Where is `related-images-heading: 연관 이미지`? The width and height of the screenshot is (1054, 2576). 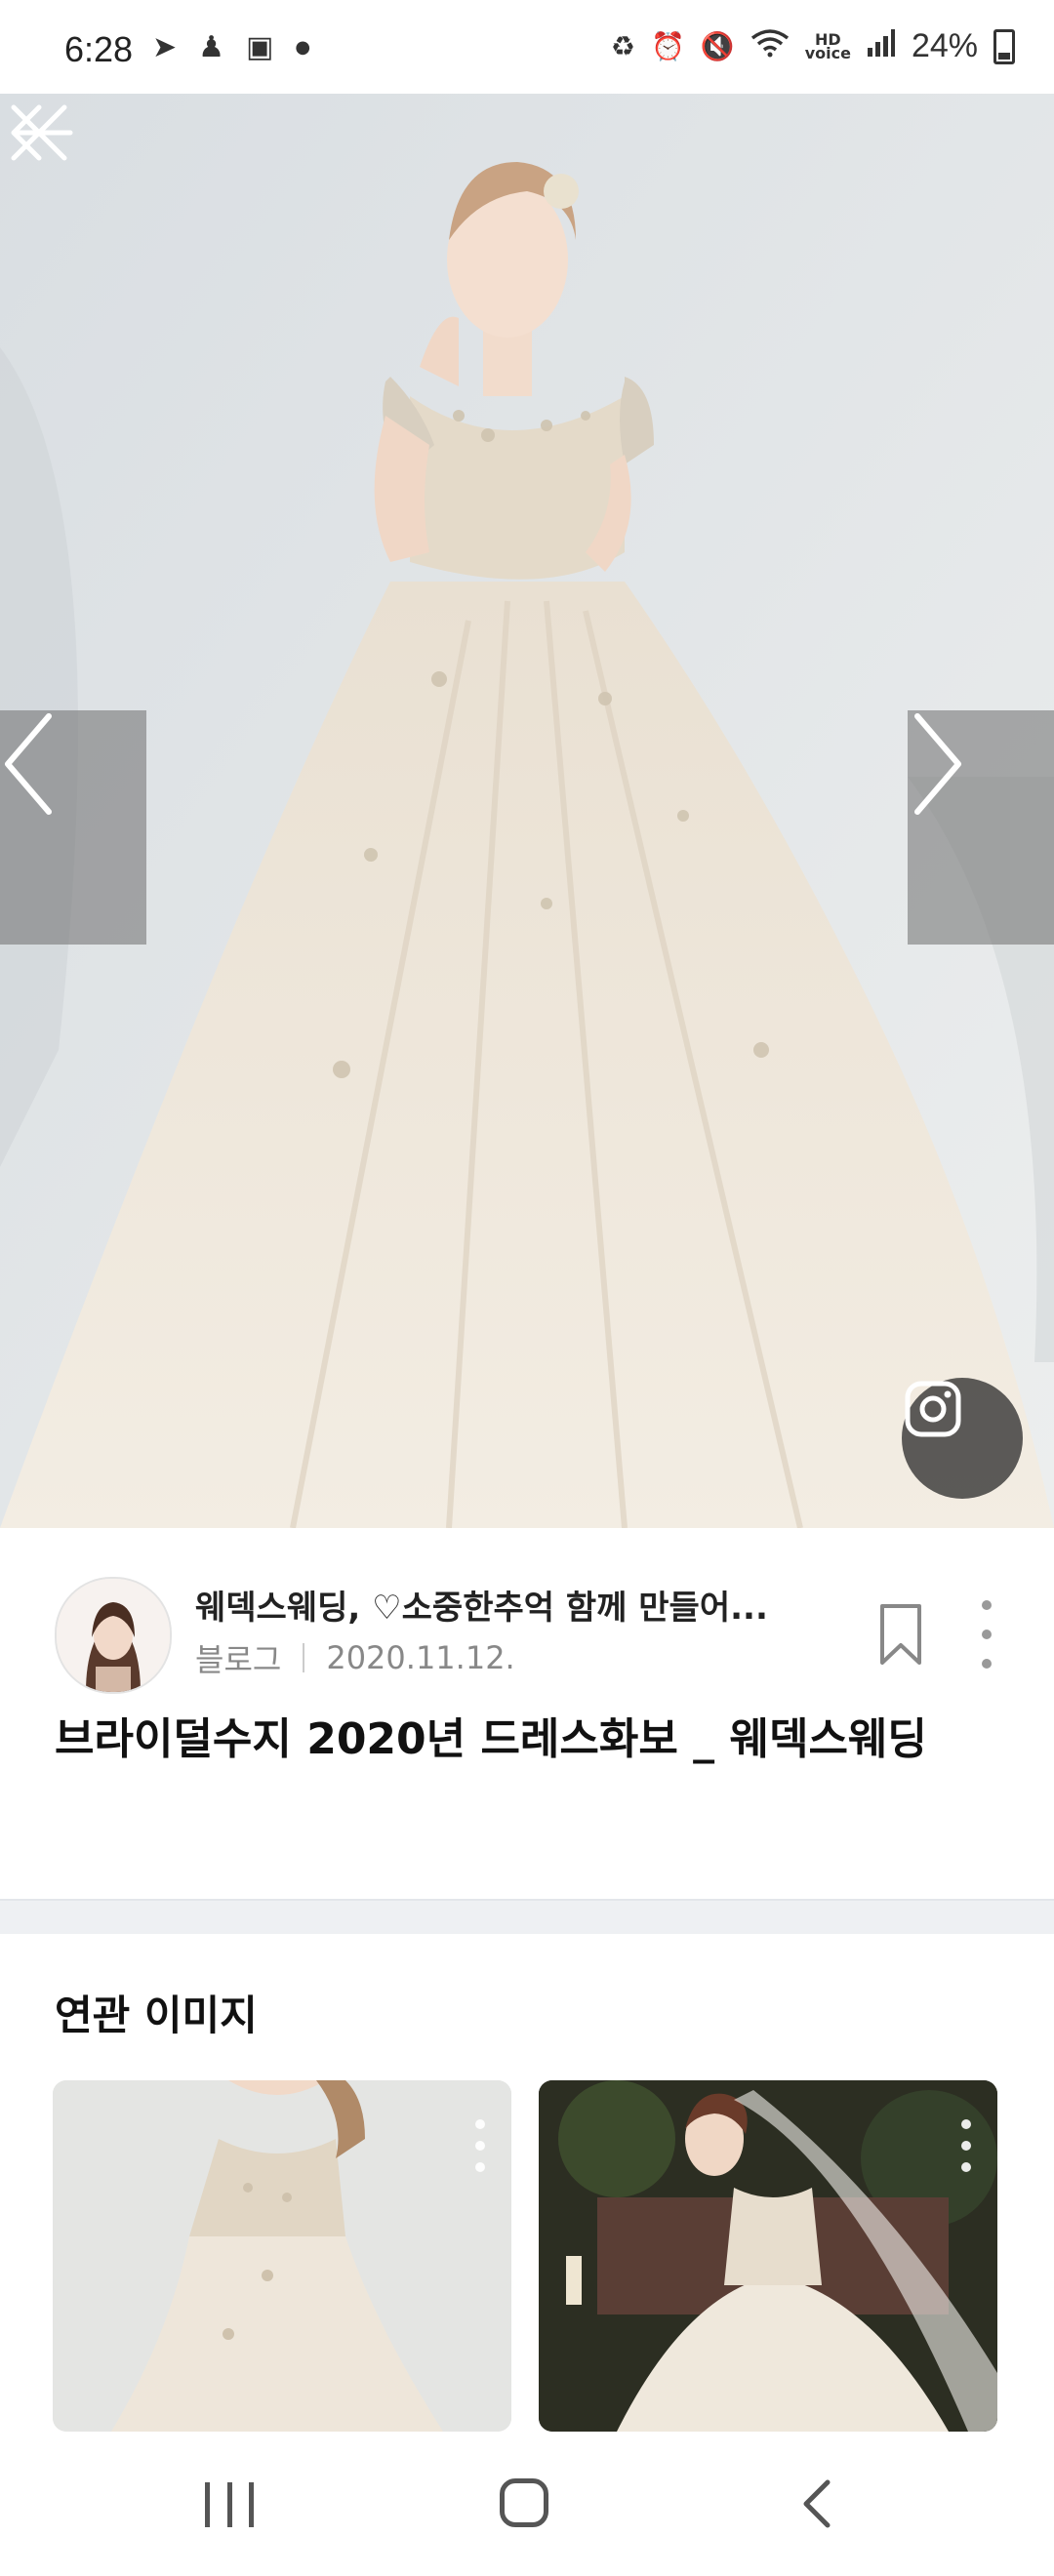
related-images-heading: 연관 이미지 is located at coordinates (156, 2015).